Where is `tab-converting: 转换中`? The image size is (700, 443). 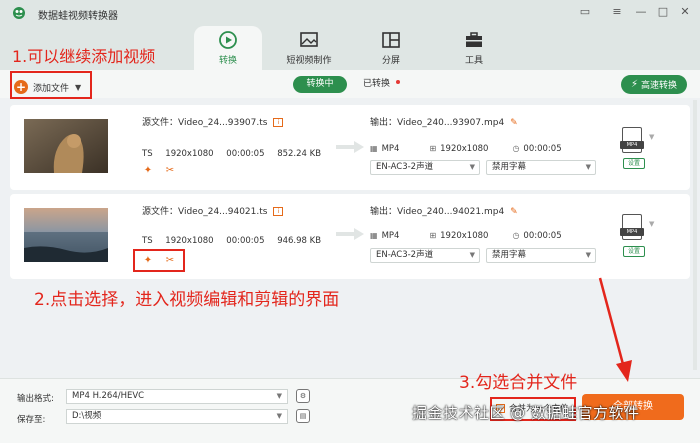
tab-converting: 转换中 is located at coordinates (320, 84).